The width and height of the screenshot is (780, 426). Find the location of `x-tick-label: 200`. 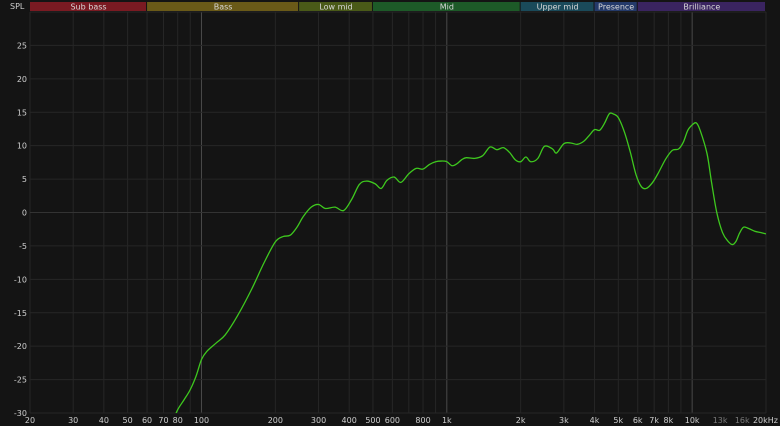

x-tick-label: 200 is located at coordinates (275, 420).